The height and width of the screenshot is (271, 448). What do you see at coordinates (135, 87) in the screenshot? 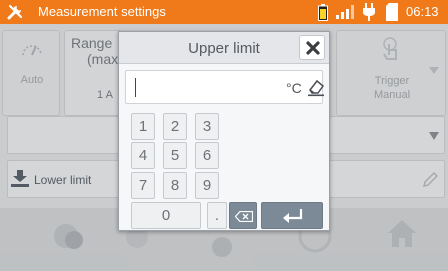
I see `text-caret` at bounding box center [135, 87].